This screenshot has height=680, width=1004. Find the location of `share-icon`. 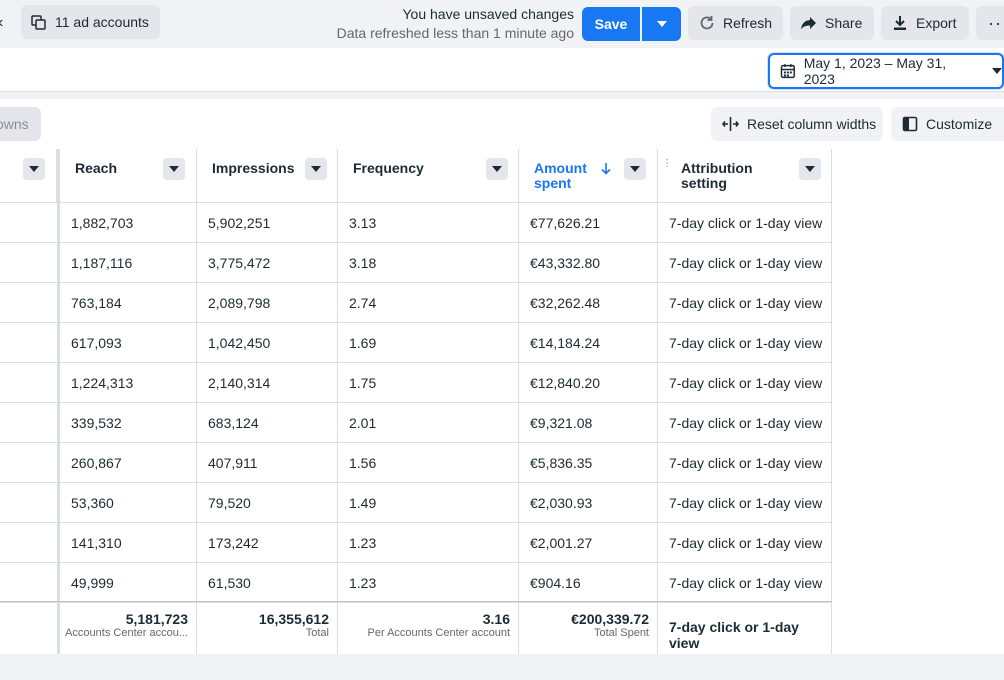

share-icon is located at coordinates (808, 23).